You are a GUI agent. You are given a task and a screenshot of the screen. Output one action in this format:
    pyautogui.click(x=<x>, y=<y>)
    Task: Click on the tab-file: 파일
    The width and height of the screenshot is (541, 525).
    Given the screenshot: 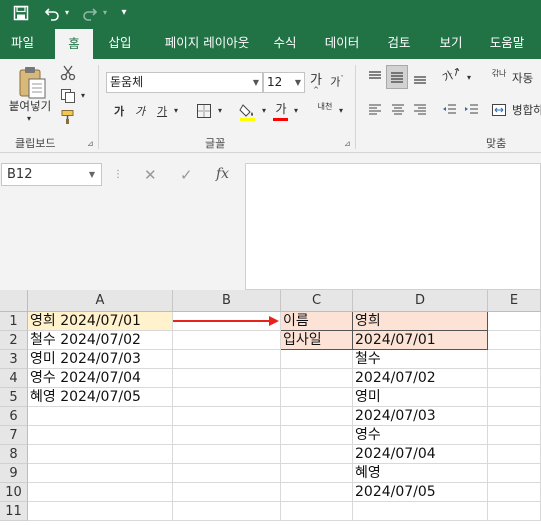 What is the action you would take?
    pyautogui.click(x=22, y=42)
    